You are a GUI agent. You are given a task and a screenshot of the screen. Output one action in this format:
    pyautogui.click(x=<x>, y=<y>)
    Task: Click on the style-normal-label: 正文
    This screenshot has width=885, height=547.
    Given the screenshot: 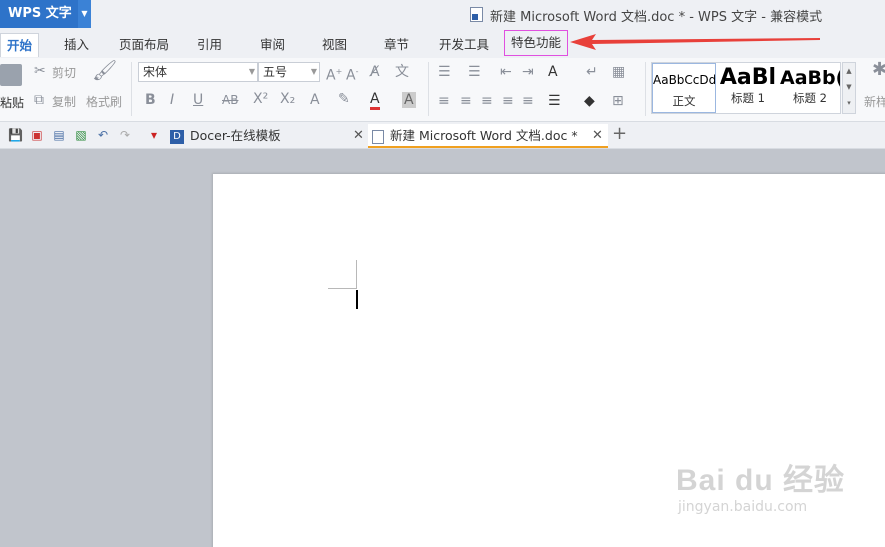 What is the action you would take?
    pyautogui.click(x=684, y=101)
    